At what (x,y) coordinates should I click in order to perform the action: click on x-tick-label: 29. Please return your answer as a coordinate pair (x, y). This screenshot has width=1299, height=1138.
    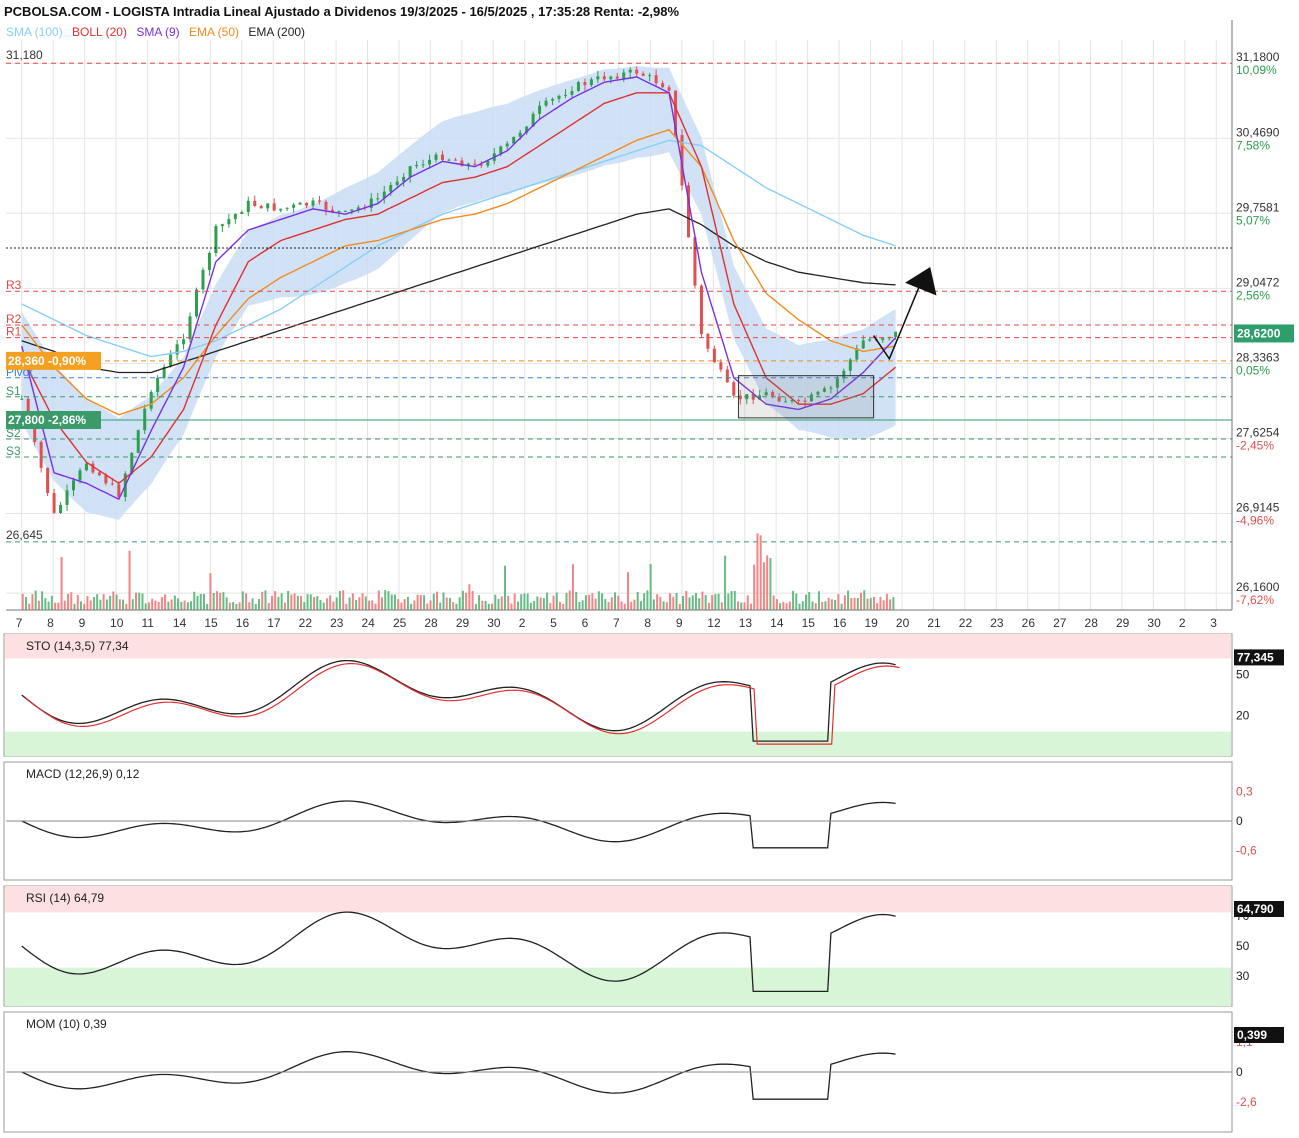
    Looking at the image, I should click on (1123, 623).